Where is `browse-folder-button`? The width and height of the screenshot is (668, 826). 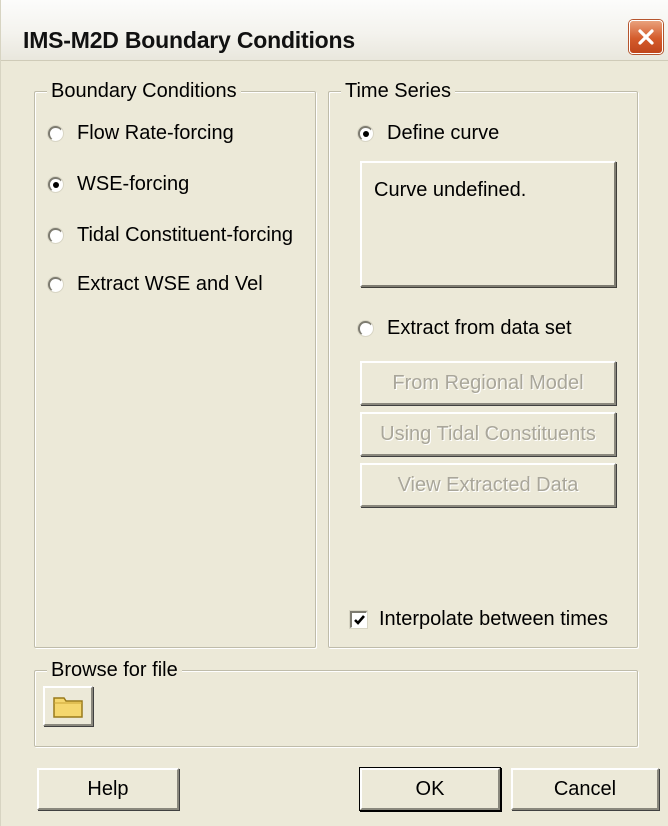
browse-folder-button is located at coordinates (68, 706).